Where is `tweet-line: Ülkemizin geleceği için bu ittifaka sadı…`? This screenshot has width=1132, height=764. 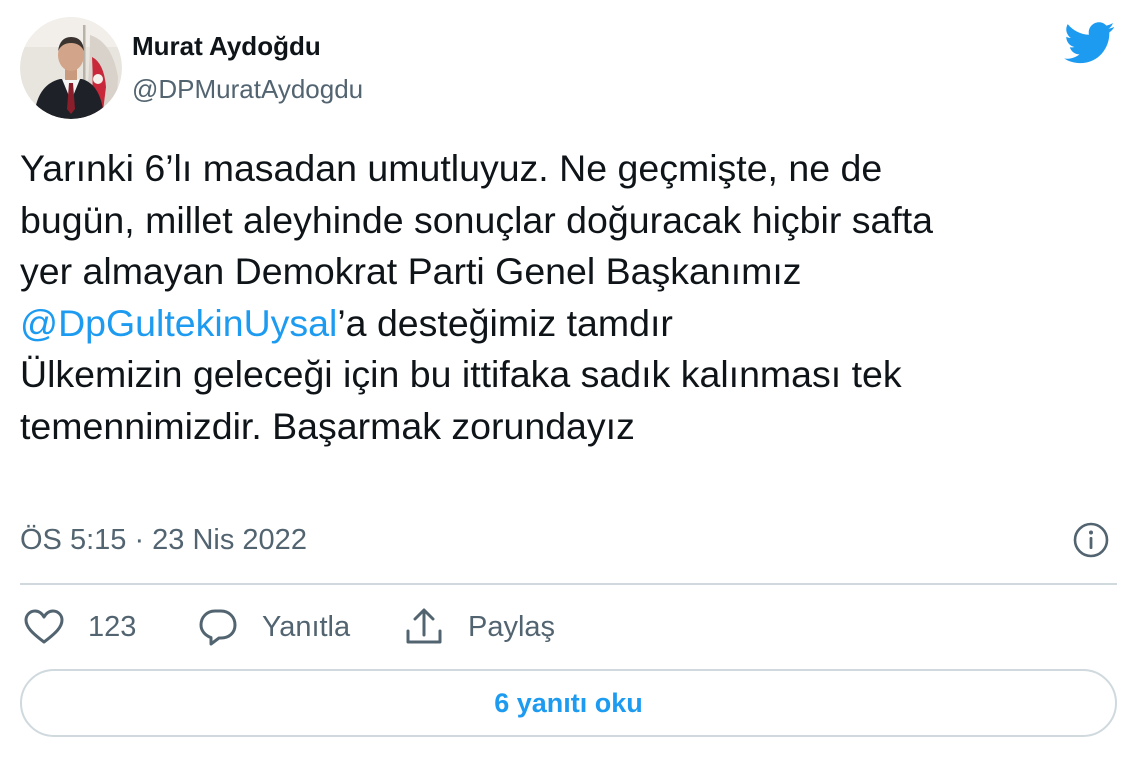 tweet-line: Ülkemizin geleceği için bu ittifaka sadı… is located at coordinates (461, 374).